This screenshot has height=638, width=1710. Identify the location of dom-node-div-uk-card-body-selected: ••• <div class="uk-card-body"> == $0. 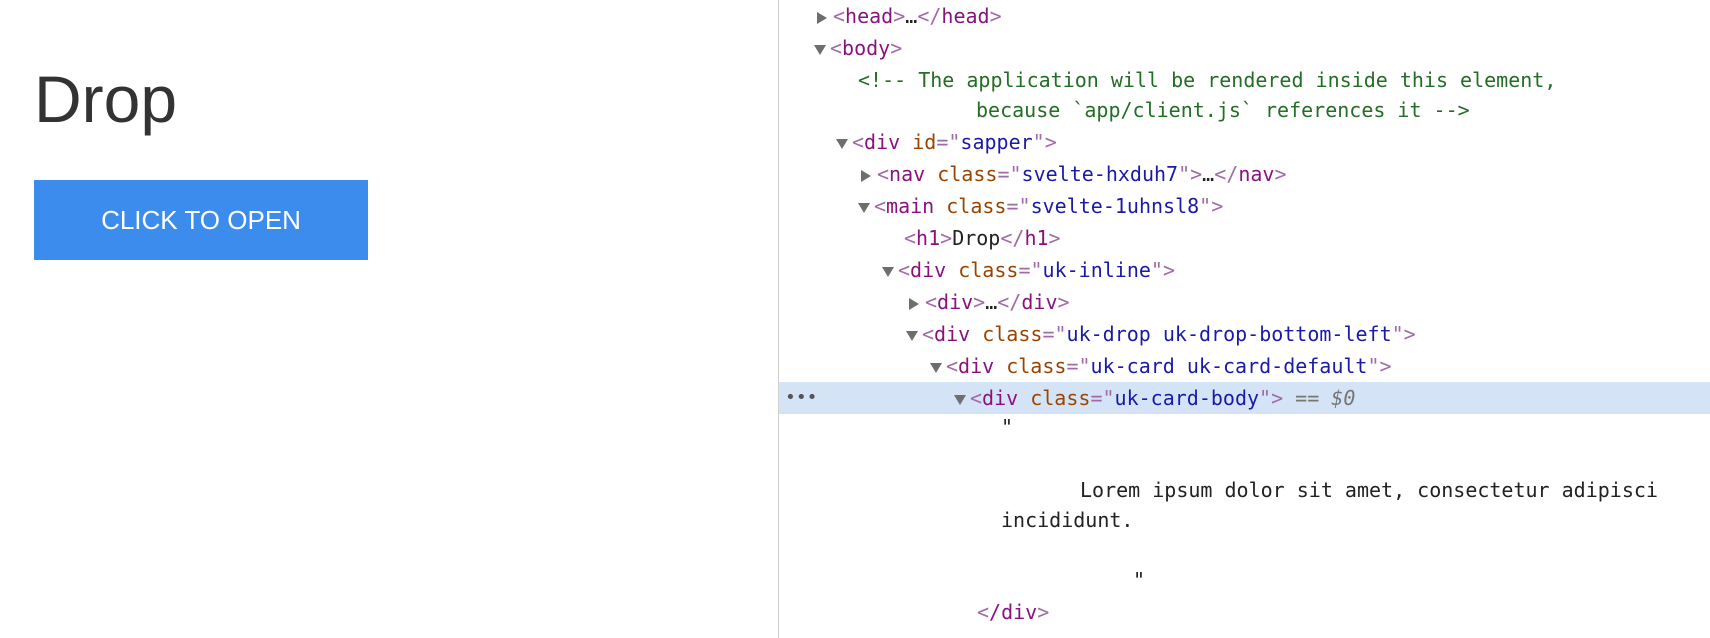
(1244, 398).